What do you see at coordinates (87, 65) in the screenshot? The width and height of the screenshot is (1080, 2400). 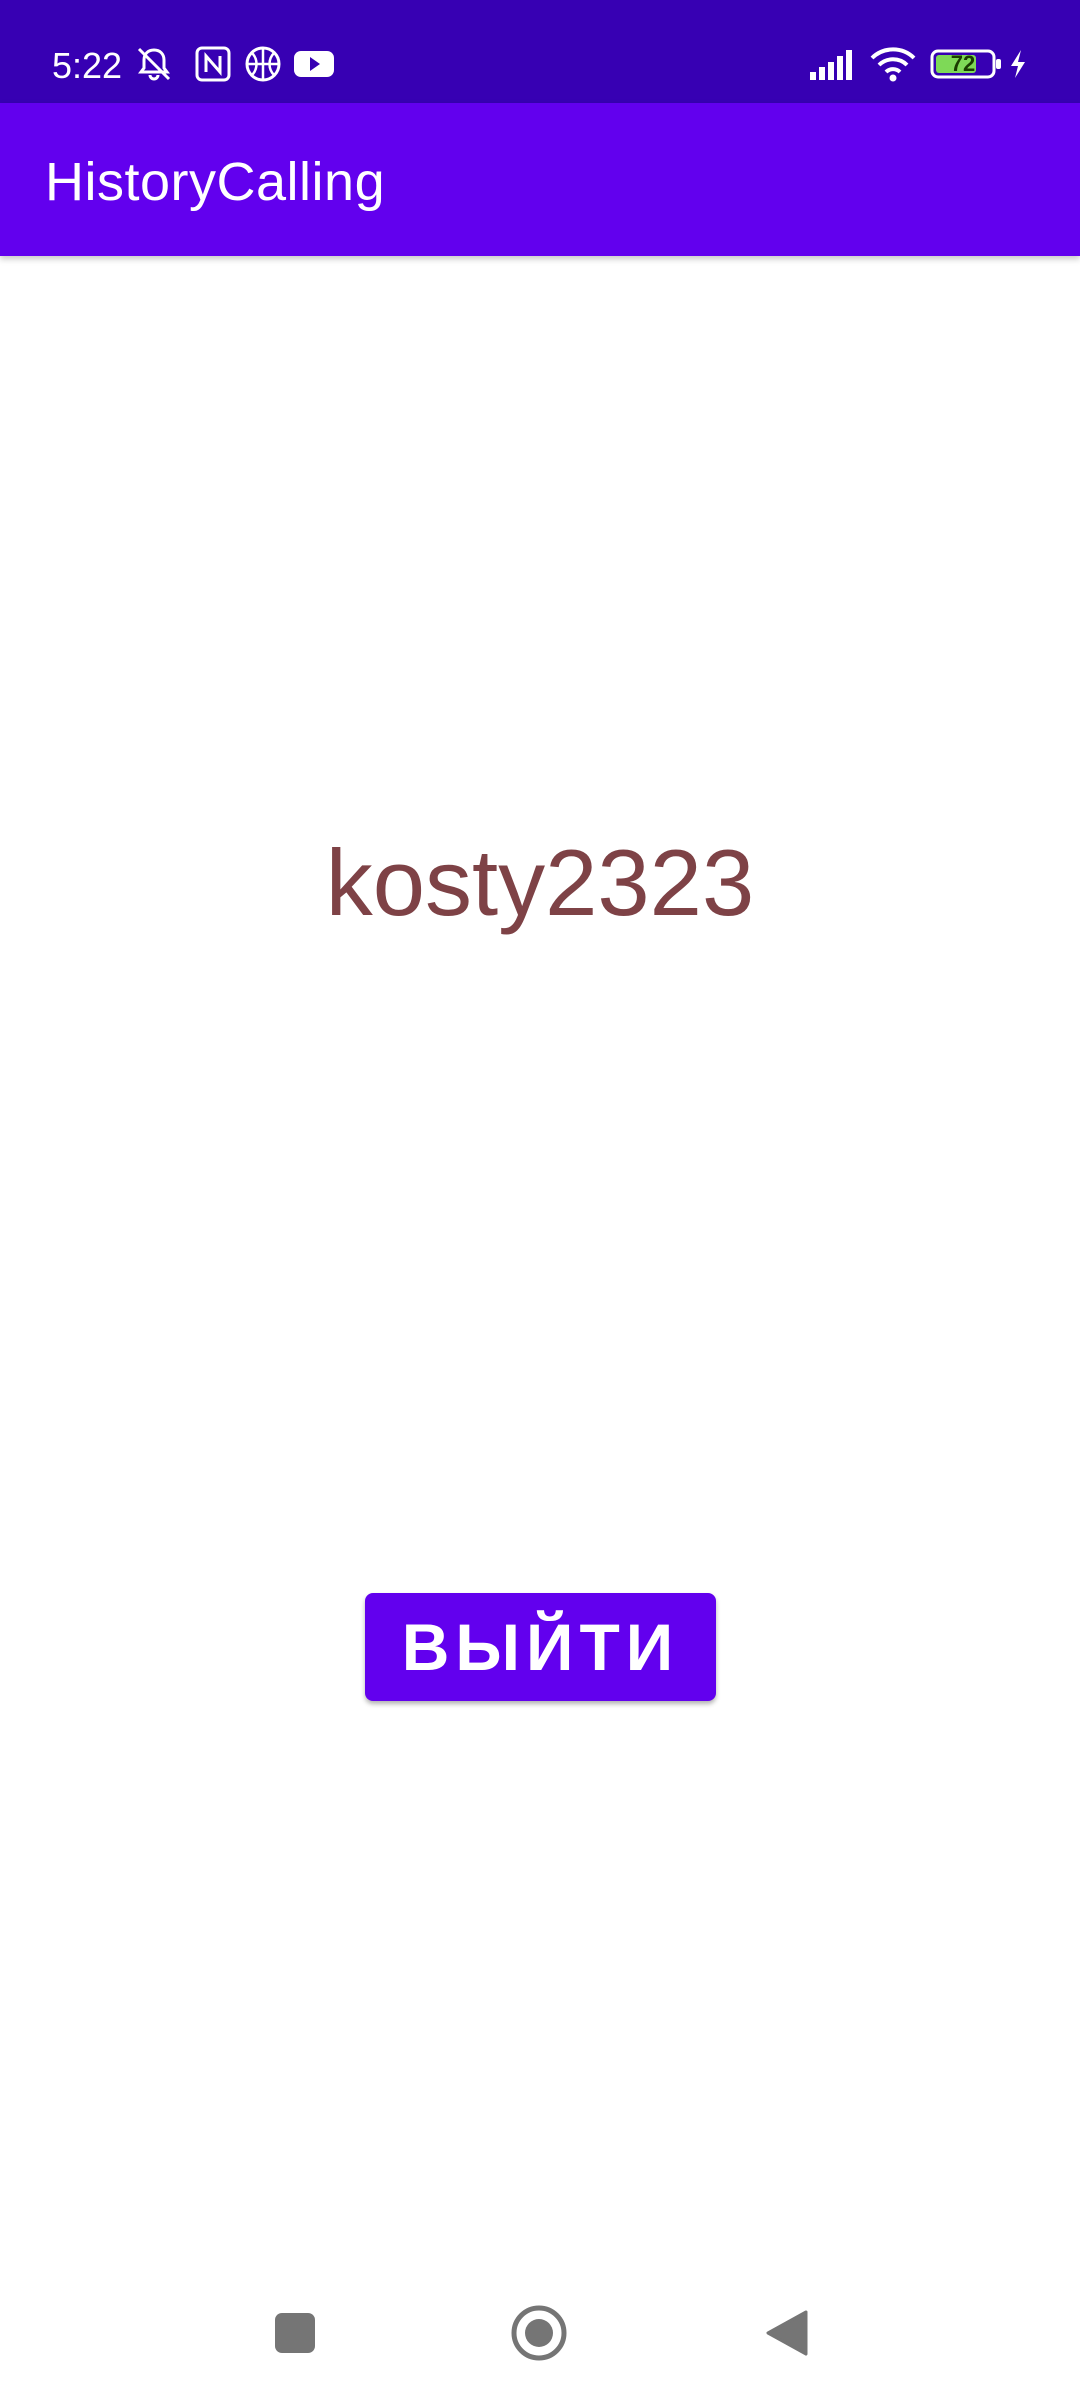 I see `status-time: 5:22` at bounding box center [87, 65].